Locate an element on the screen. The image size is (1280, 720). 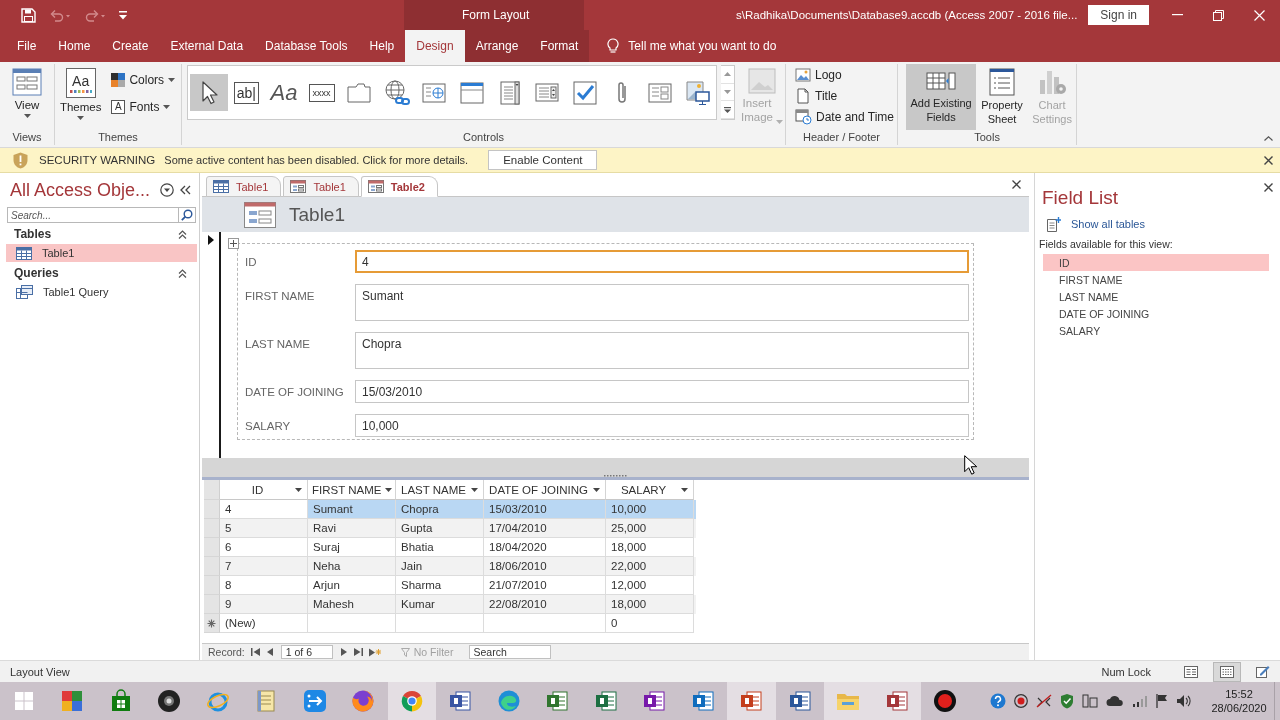
view-switch-button is located at coordinates (1227, 671).